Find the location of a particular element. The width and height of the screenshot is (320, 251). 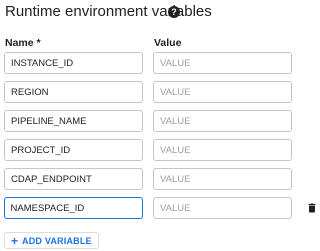

variable-row-focused is located at coordinates (160, 208).